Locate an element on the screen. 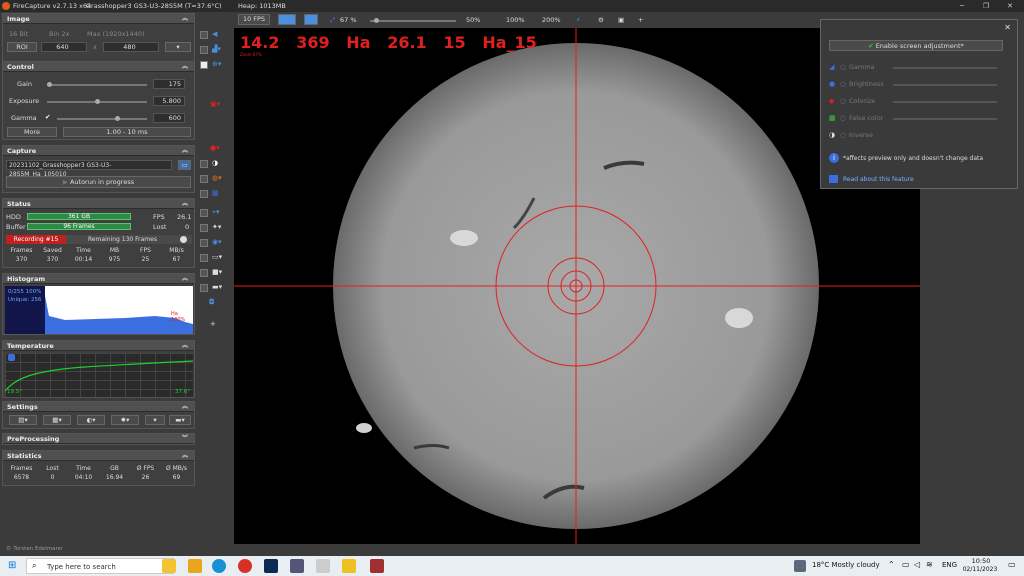 The height and width of the screenshot is (576, 1024). profile-settings-button: ▤▾ is located at coordinates (23, 420).